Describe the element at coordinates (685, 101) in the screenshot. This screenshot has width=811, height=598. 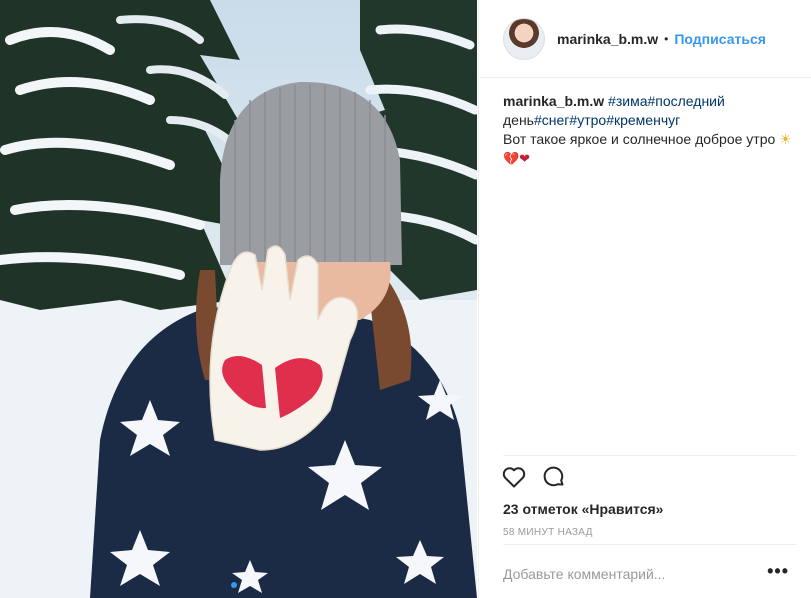
I see `hashtag-posledniy: #последний` at that location.